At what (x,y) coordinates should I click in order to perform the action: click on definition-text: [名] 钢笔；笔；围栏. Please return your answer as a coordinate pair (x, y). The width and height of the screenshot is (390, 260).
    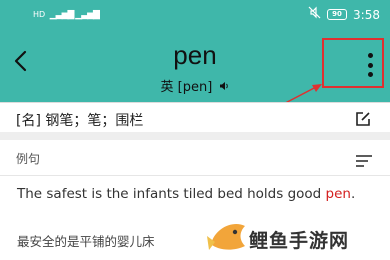
    Looking at the image, I should click on (80, 121).